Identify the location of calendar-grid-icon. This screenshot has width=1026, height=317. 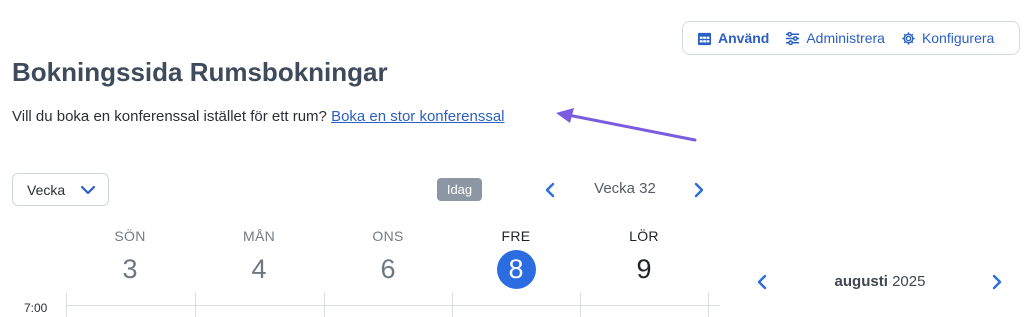
(704, 38).